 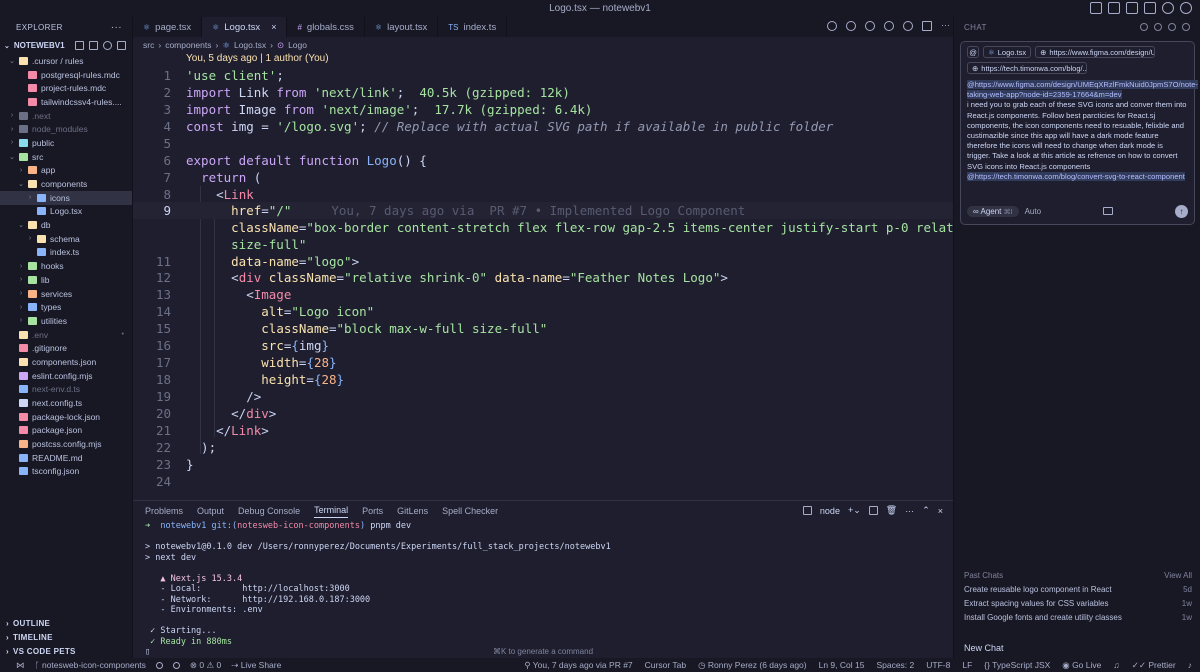 I want to click on terminal-name: node, so click(x=830, y=511).